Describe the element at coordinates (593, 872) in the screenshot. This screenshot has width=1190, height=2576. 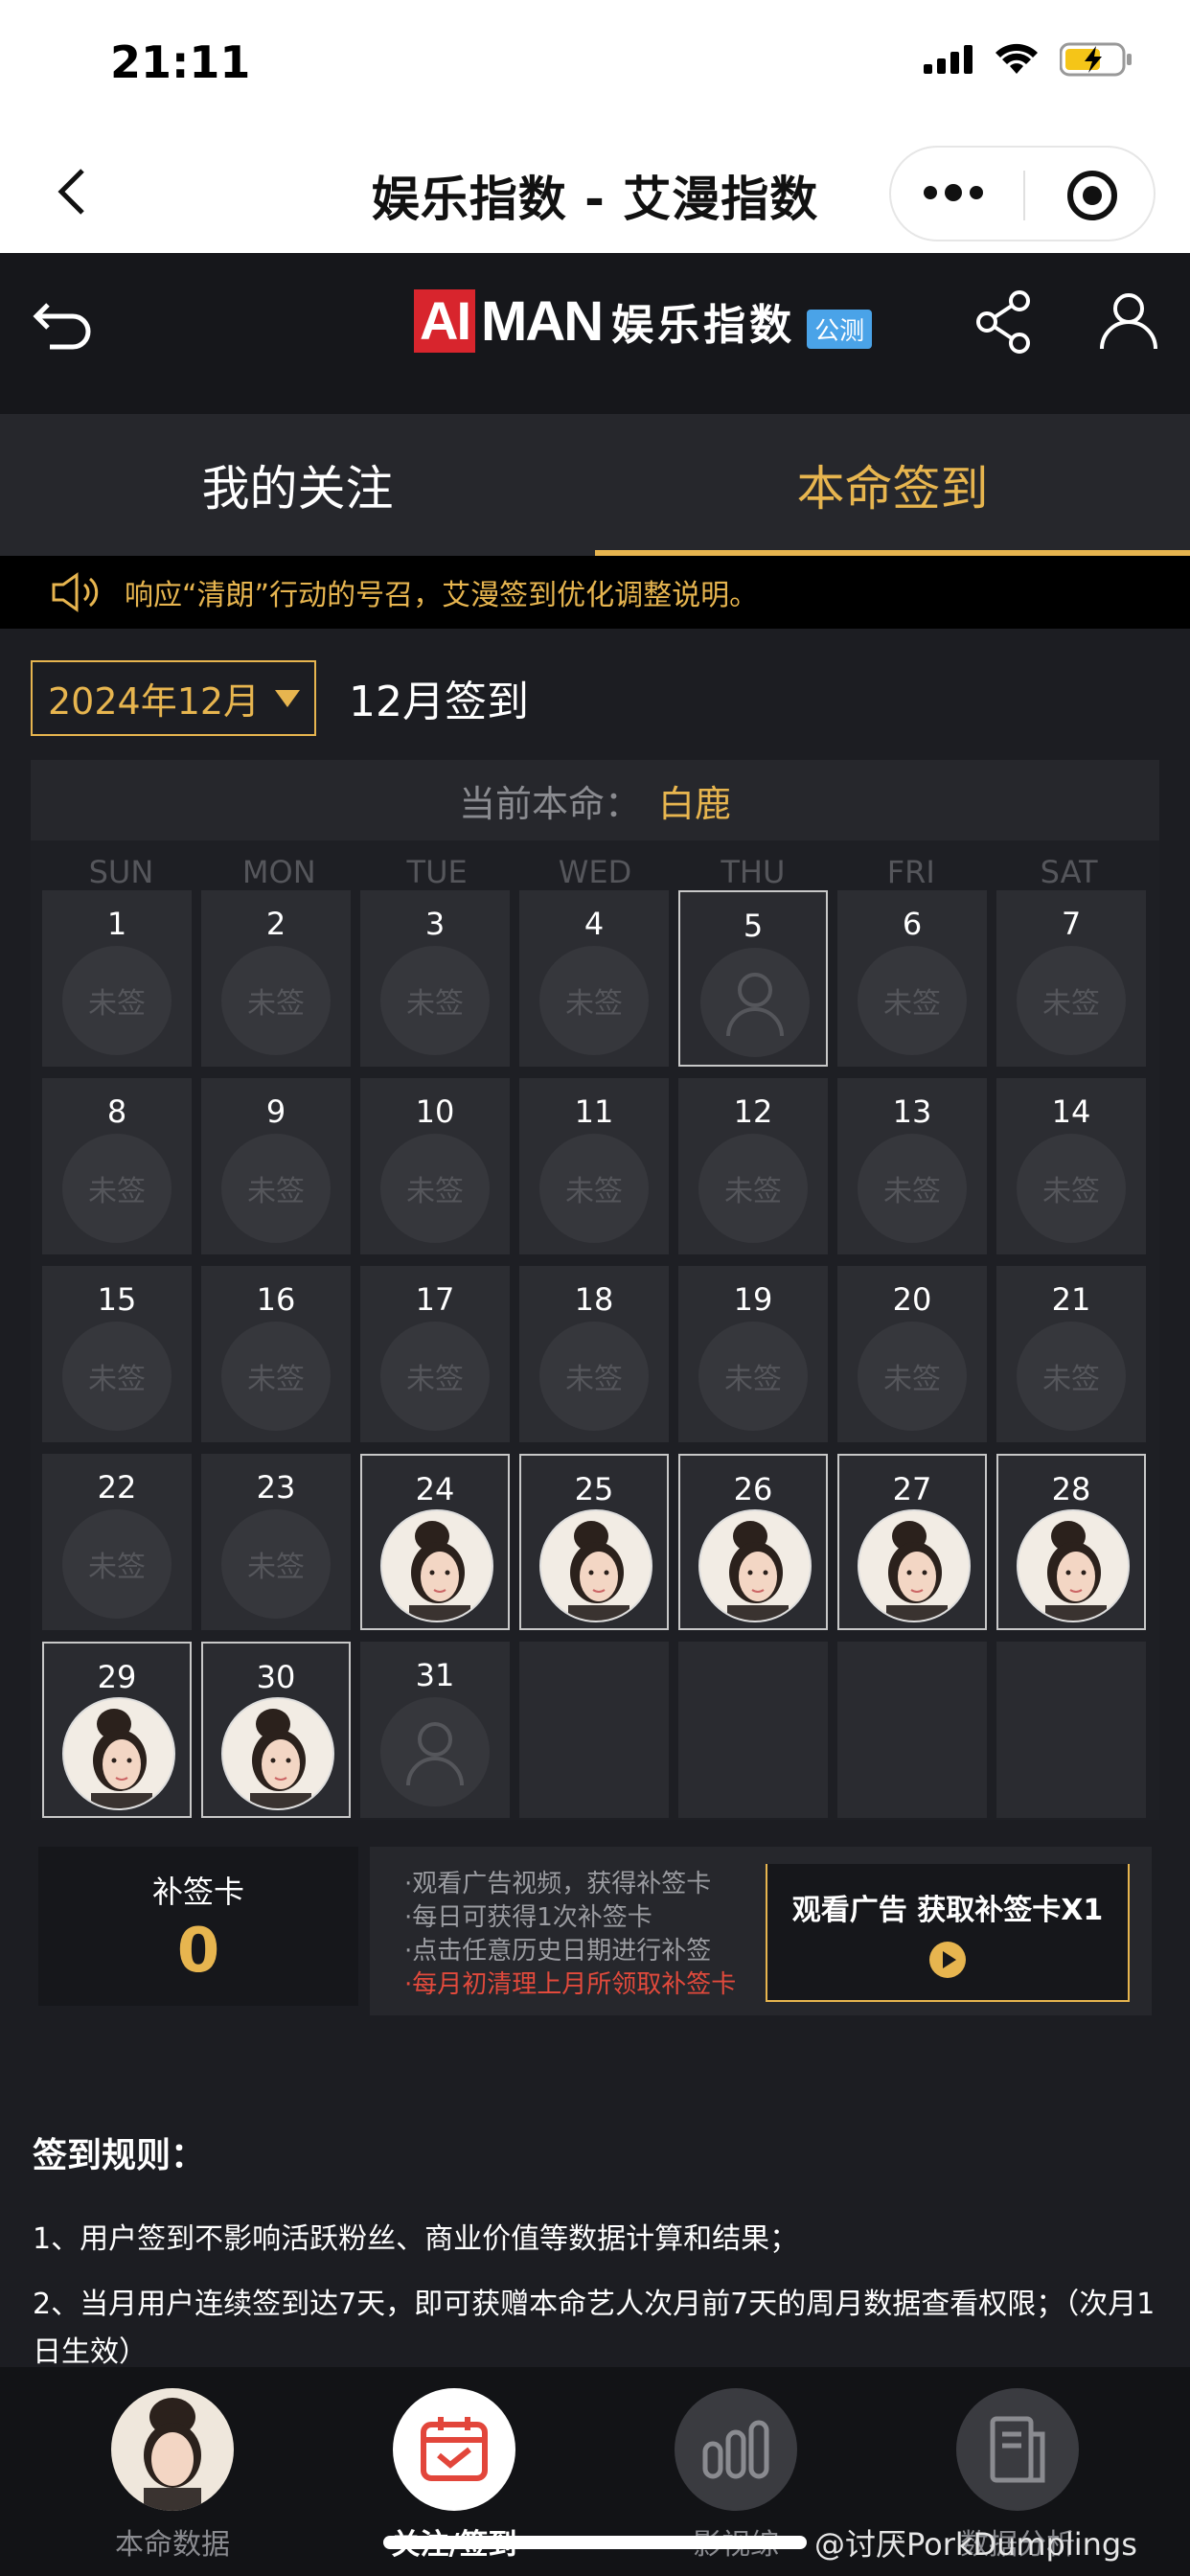
I see `weekday-header: SUN MON TUE WED THU FRI SAT` at that location.